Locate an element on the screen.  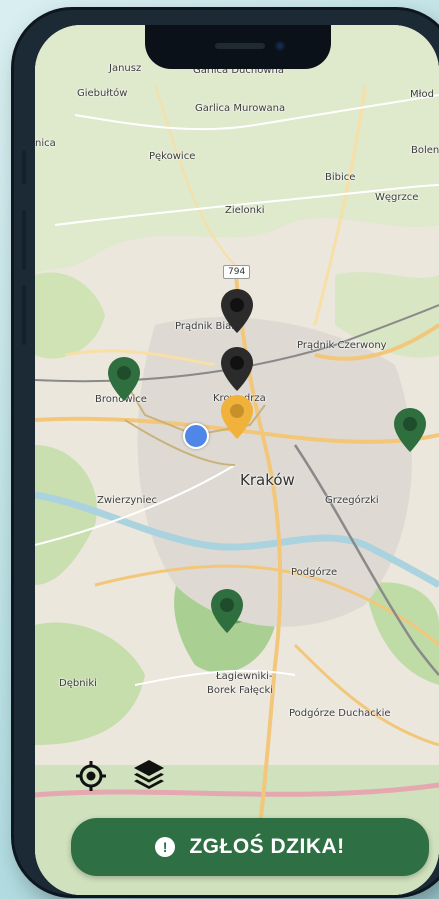
map-label: Bolen is located at coordinates (425, 150).